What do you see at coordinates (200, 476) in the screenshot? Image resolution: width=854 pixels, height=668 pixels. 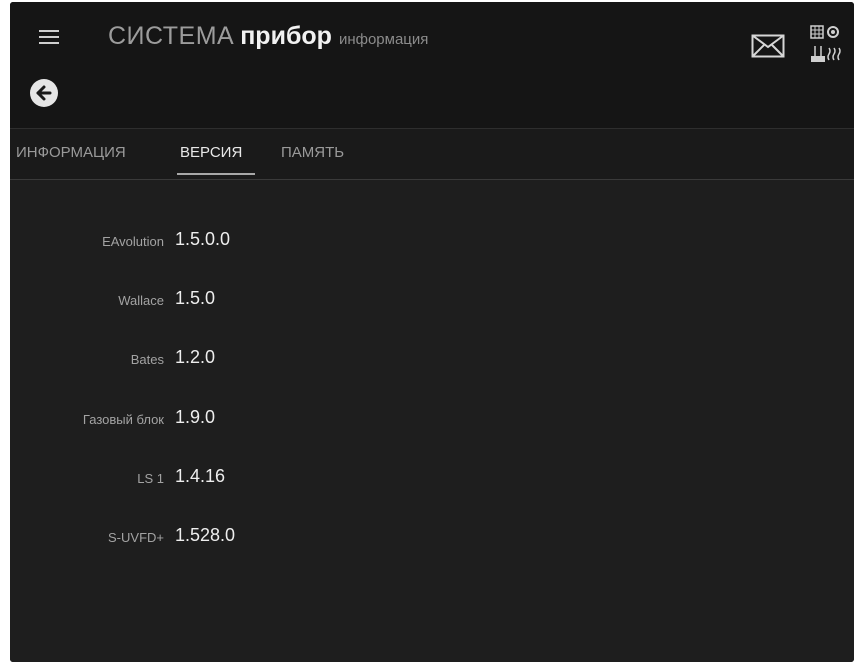 I see `component-version: 1.4.16` at bounding box center [200, 476].